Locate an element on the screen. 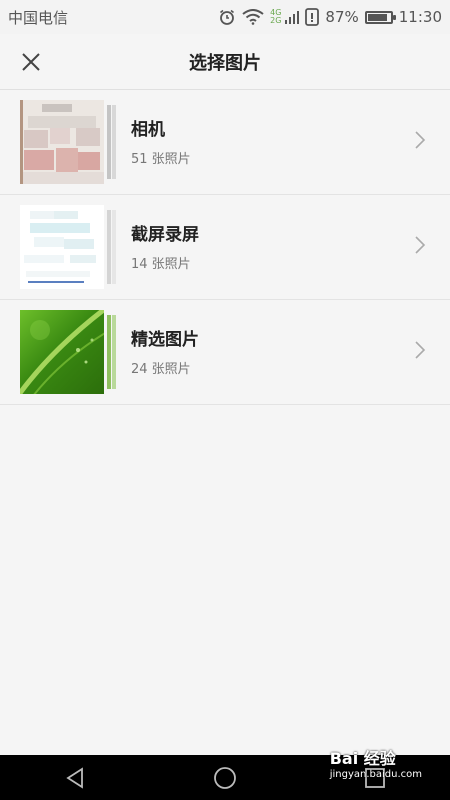  phone-alert-icon is located at coordinates (312, 17).